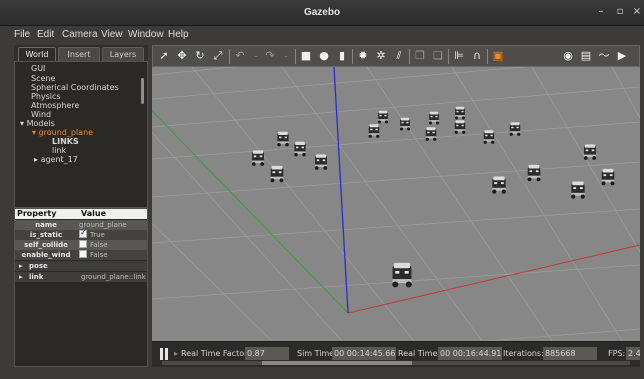  What do you see at coordinates (66, 132) in the screenshot?
I see `tree-item-ground-plane-label: ground_plane` at bounding box center [66, 132].